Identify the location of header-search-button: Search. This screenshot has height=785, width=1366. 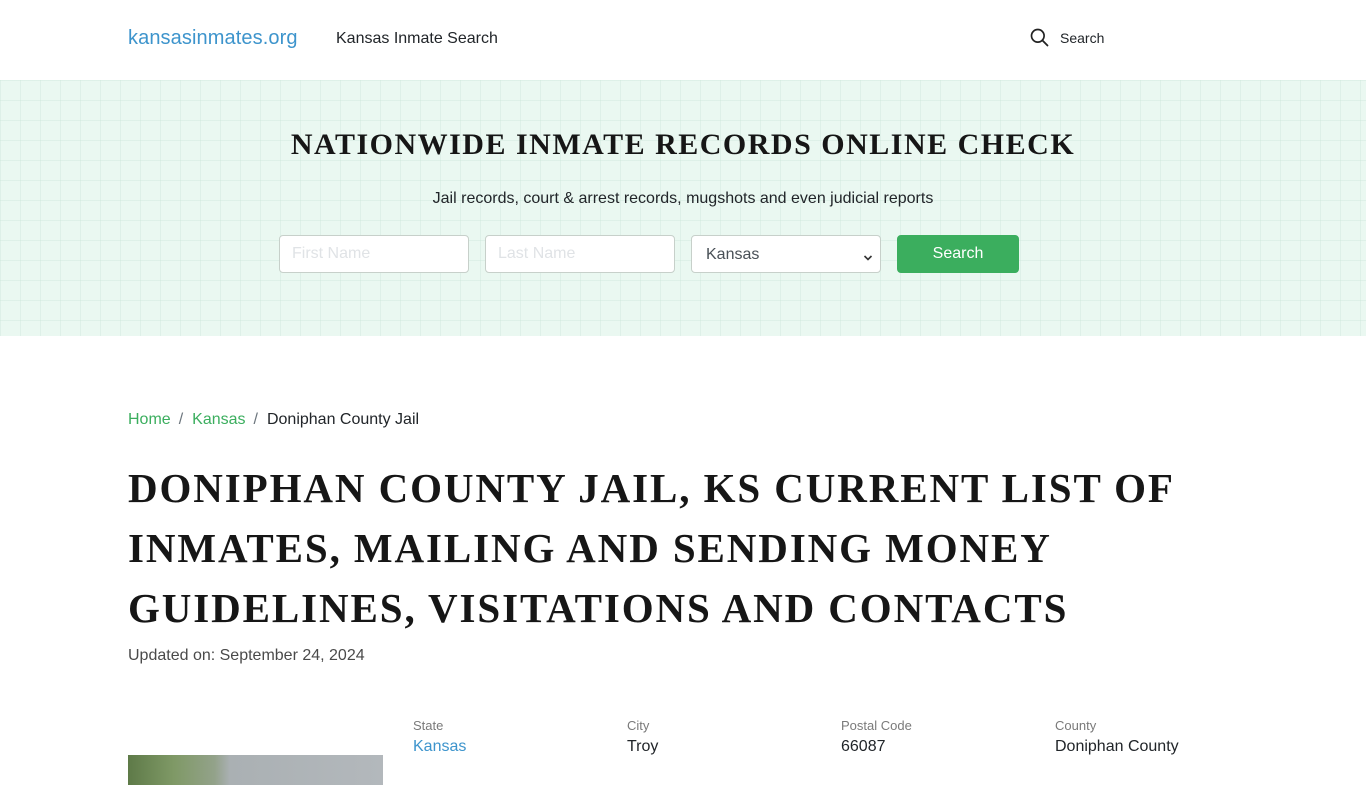
(1067, 37).